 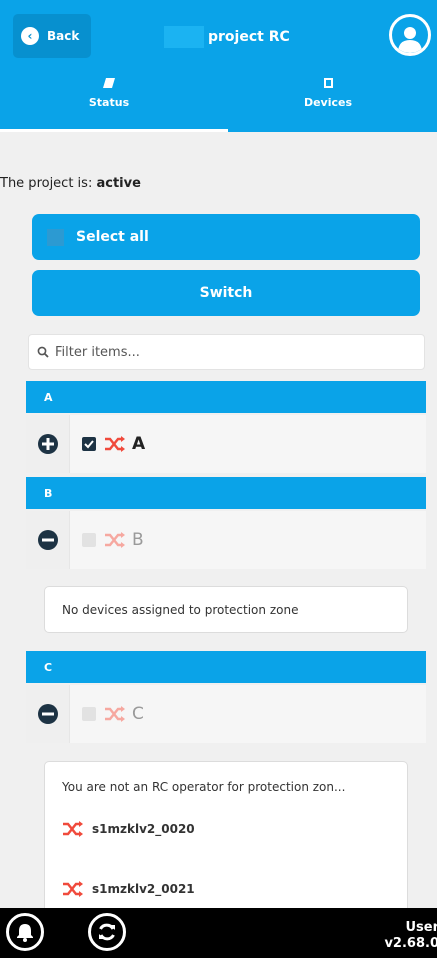 I want to click on project-status: The project is: active, so click(x=70, y=183).